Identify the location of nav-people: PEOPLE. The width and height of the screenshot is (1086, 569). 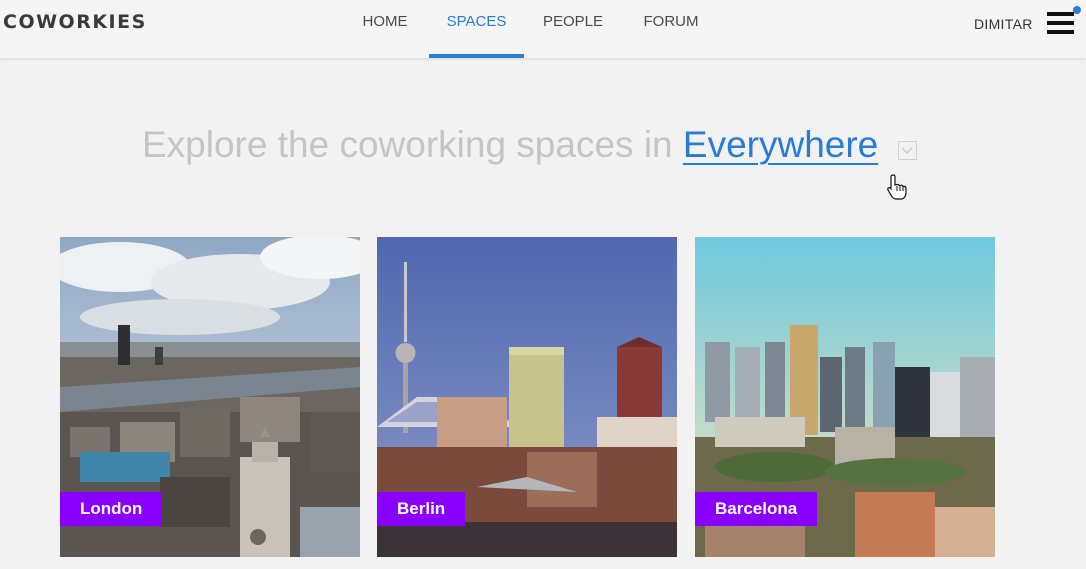
(573, 29).